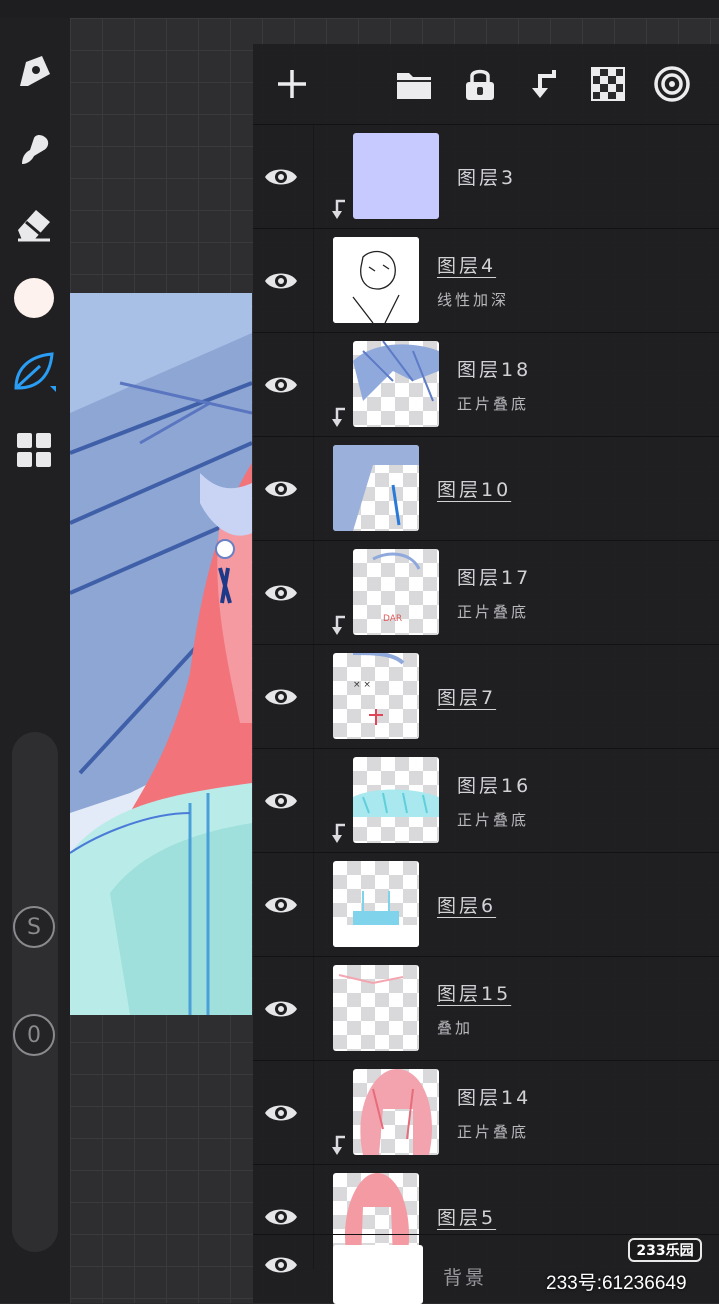  Describe the element at coordinates (474, 994) in the screenshot. I see `layer-name: 图层15` at that location.